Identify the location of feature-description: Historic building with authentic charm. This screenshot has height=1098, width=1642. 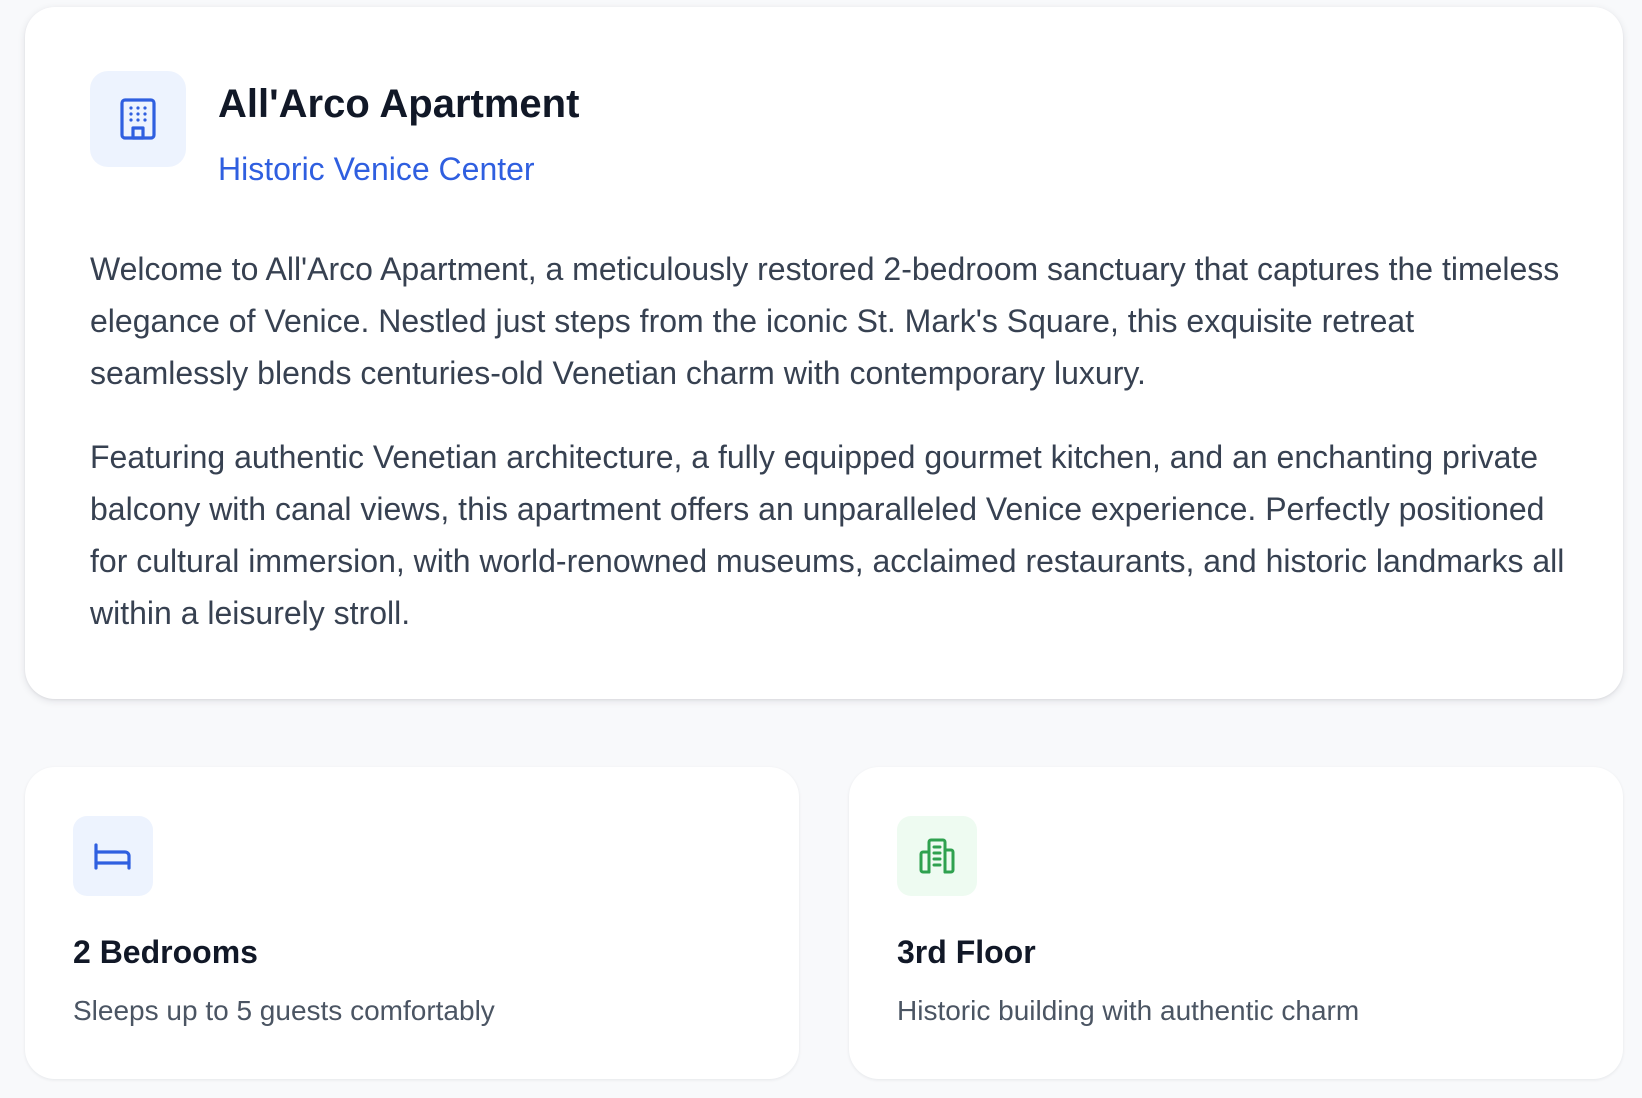
(1128, 1010).